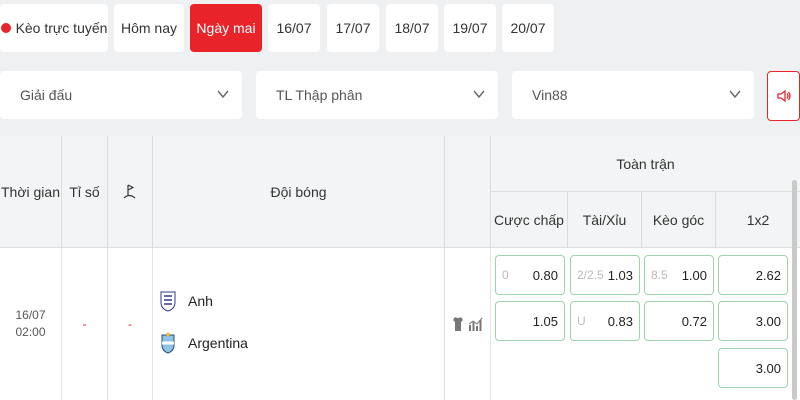 Image resolution: width=800 pixels, height=400 pixels. Describe the element at coordinates (581, 321) in the screenshot. I see `under-label: U` at that location.